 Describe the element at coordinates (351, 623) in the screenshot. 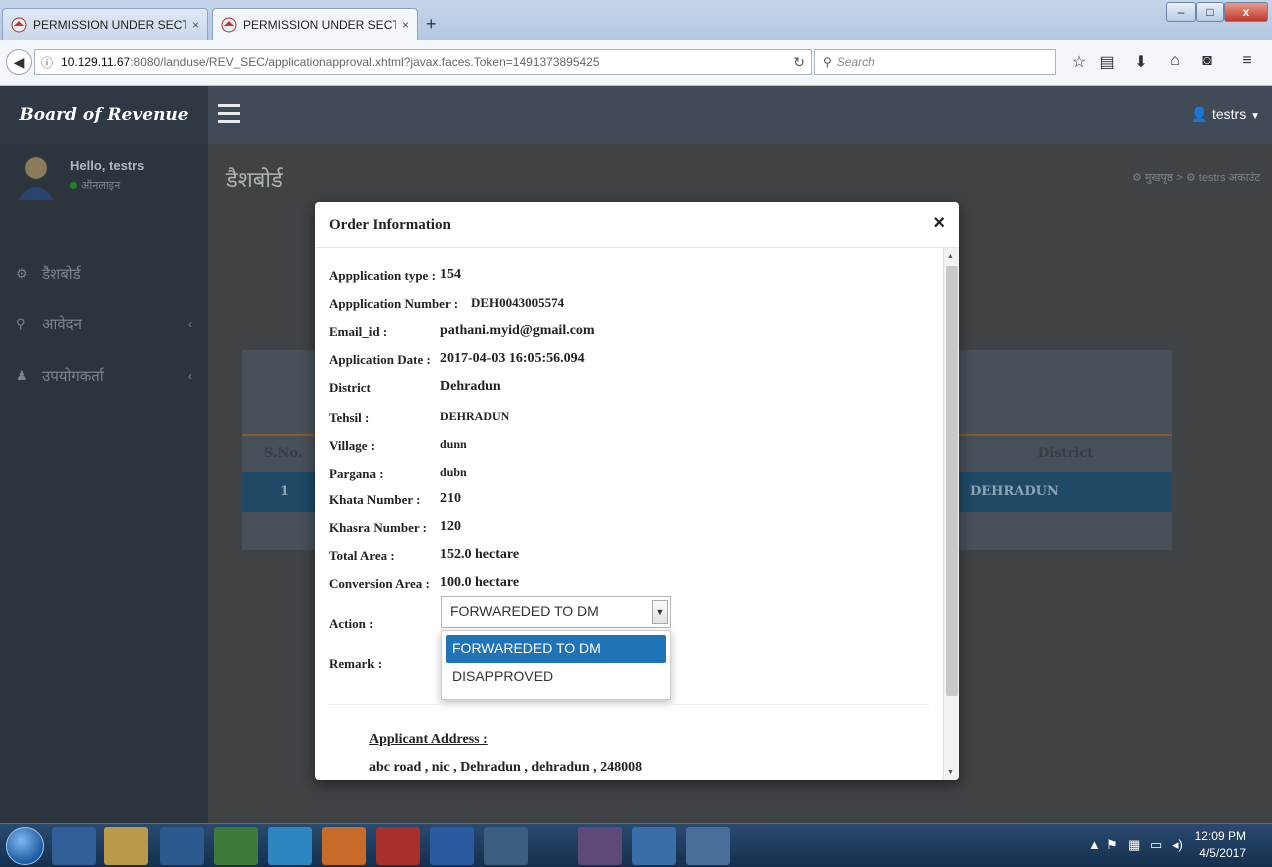

I see `action-label: Action :` at that location.